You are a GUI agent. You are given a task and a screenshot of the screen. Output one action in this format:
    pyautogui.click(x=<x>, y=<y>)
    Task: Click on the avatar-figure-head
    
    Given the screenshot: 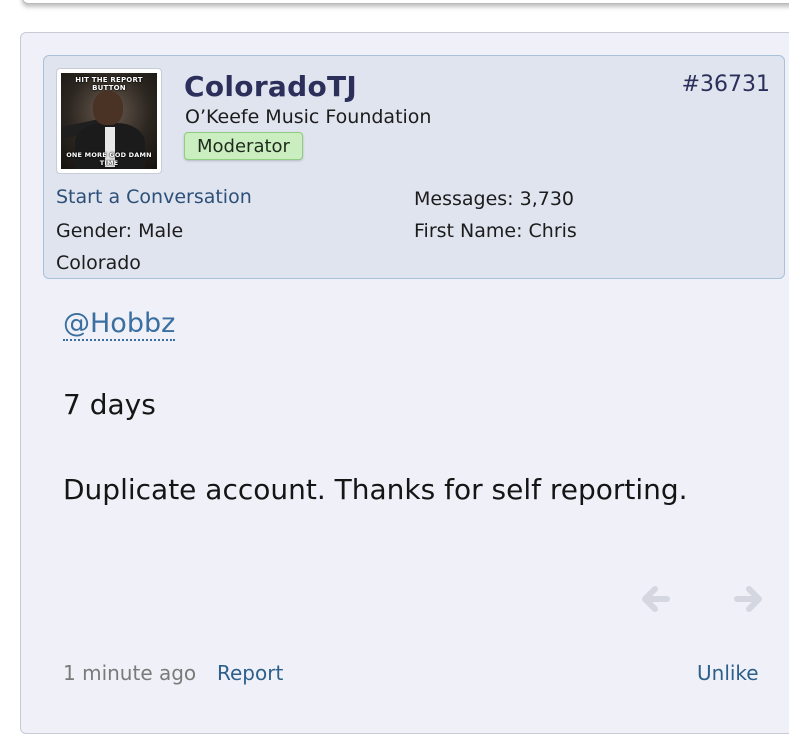 What is the action you would take?
    pyautogui.click(x=108, y=108)
    